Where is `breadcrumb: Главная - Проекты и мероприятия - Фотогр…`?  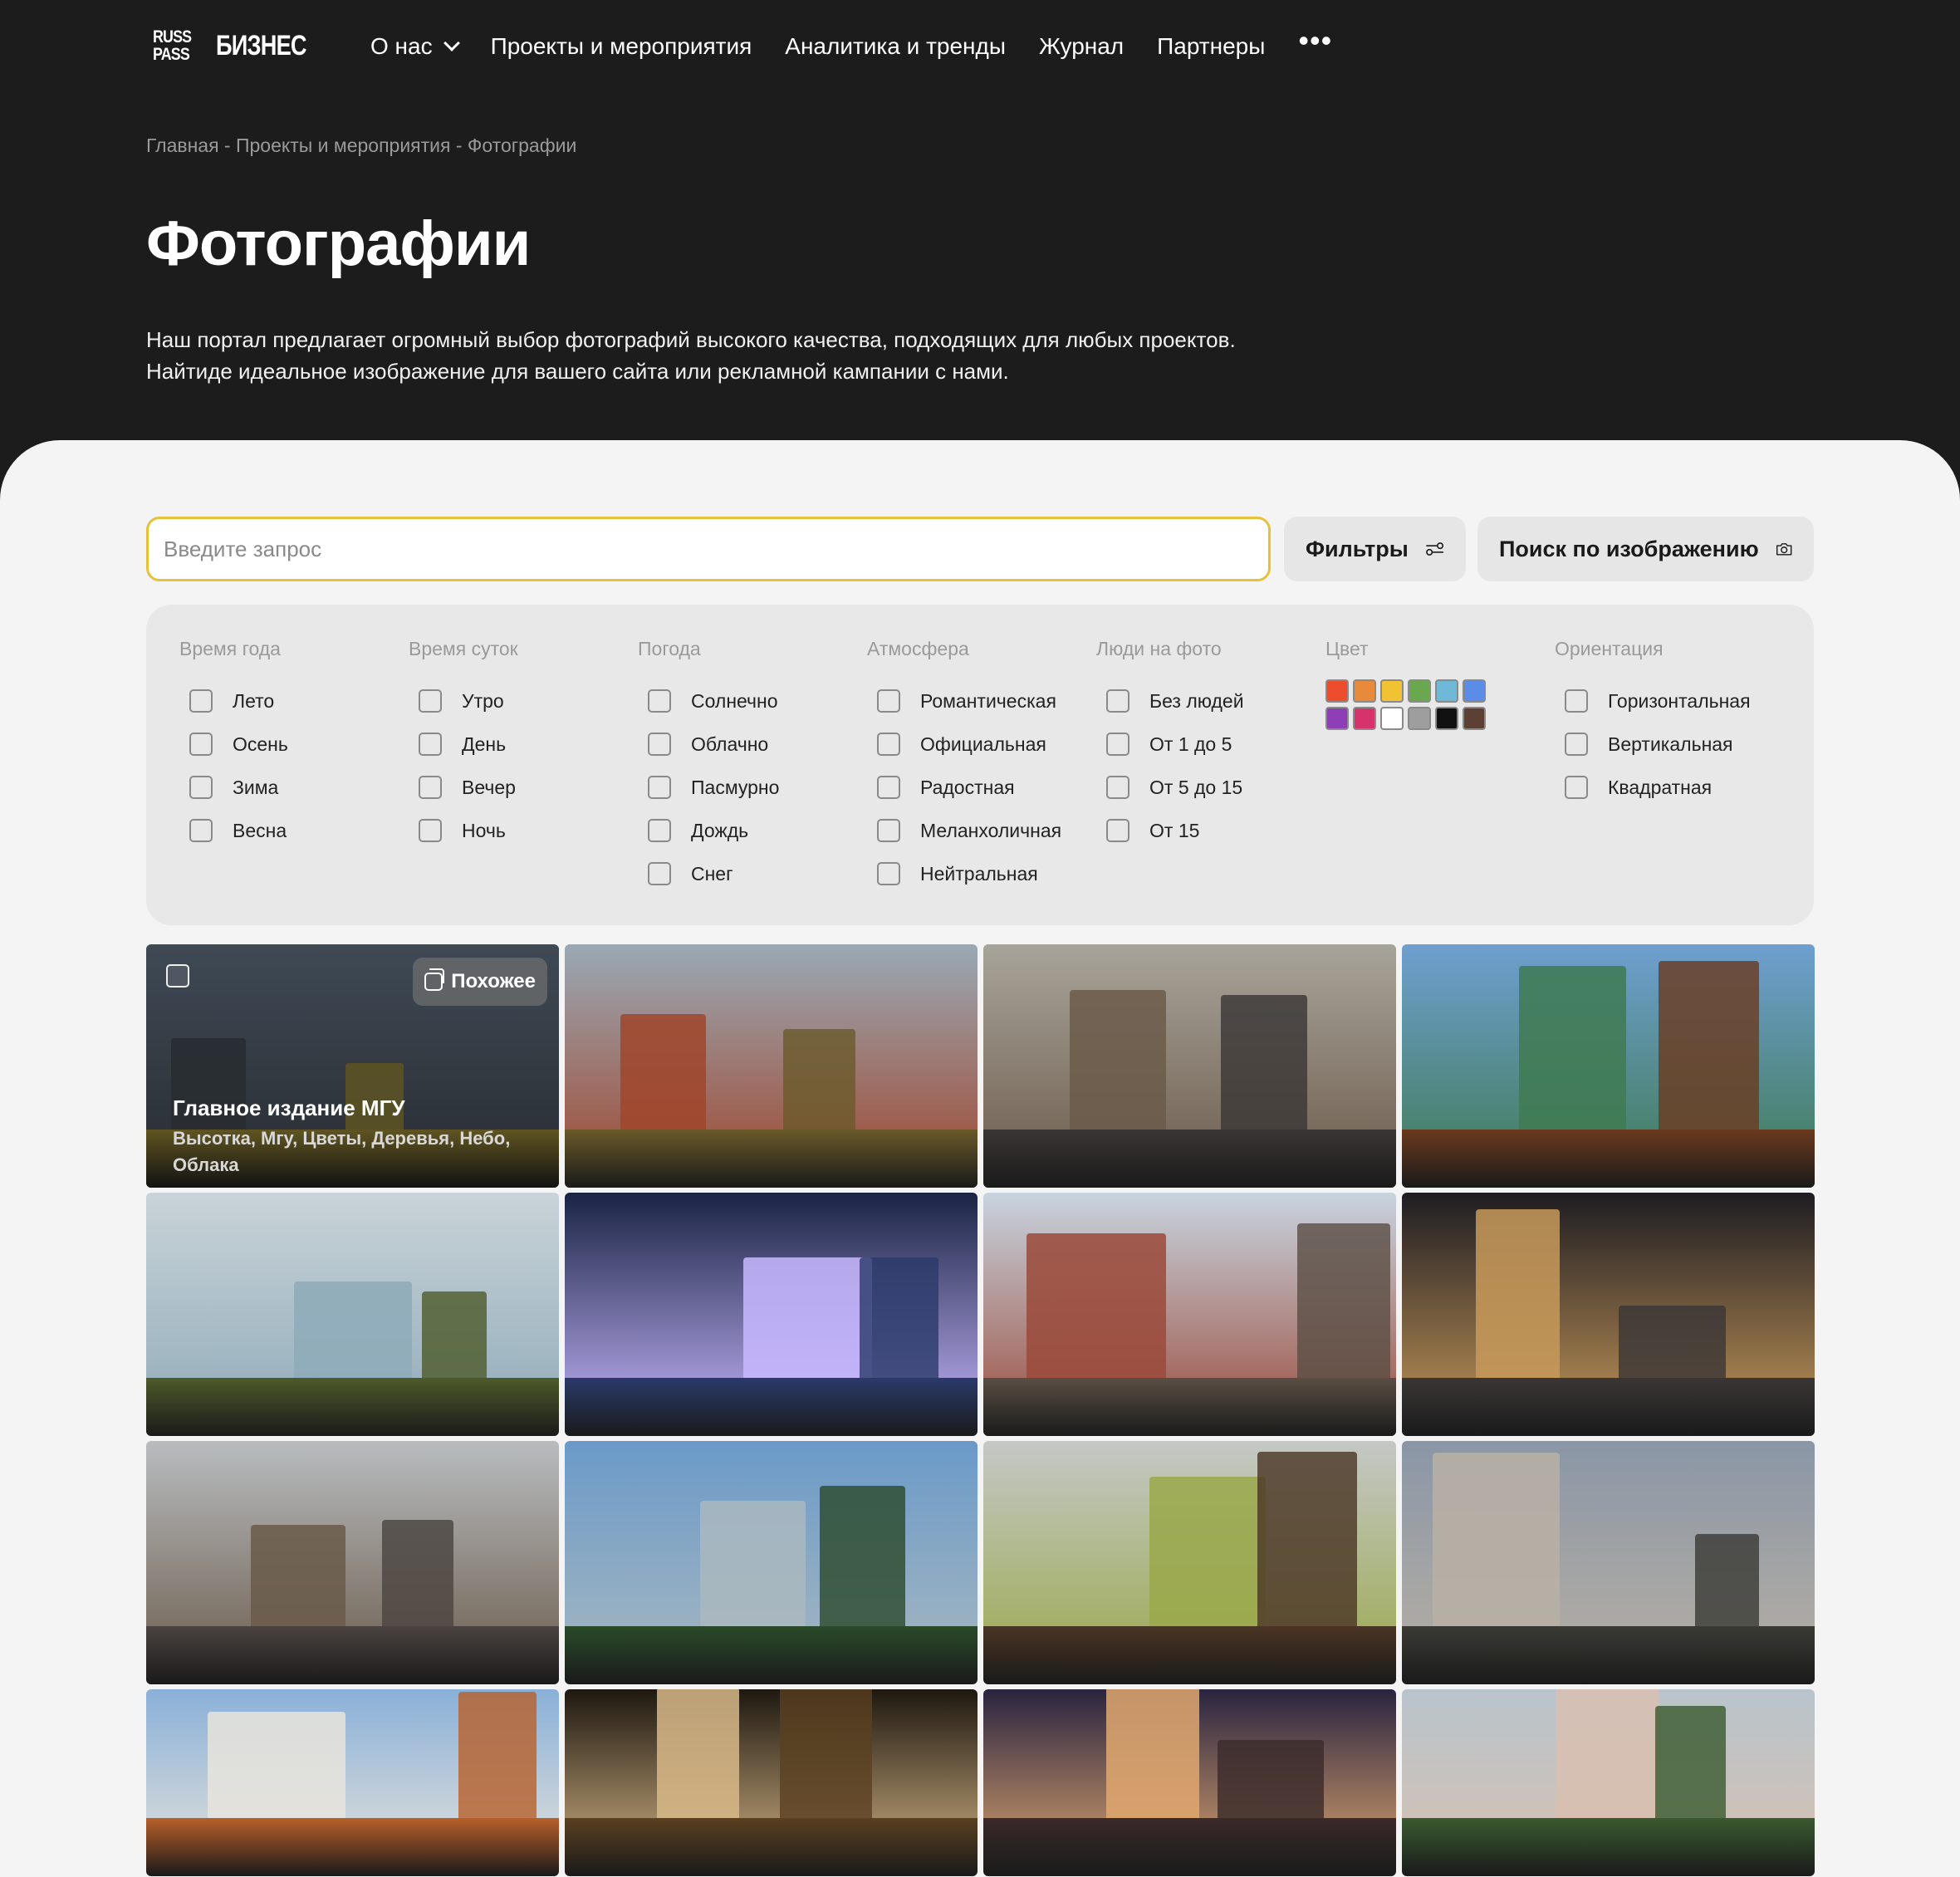 breadcrumb: Главная - Проекты и мероприятия - Фотогр… is located at coordinates (361, 146).